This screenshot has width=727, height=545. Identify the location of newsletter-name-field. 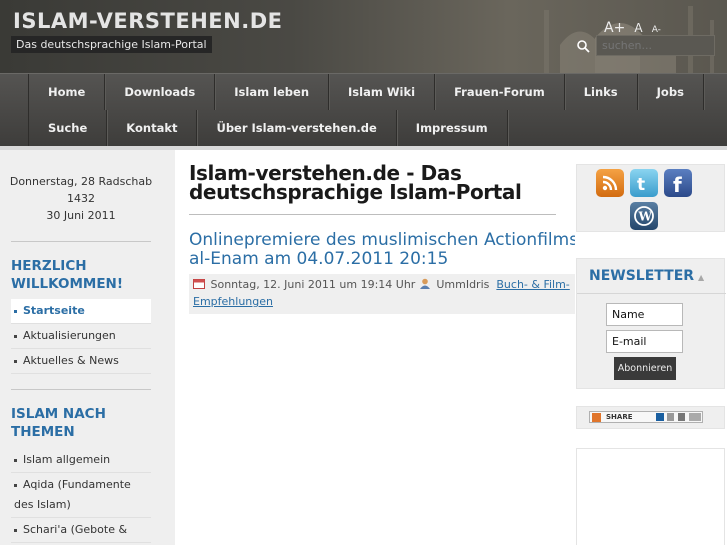
(644, 314).